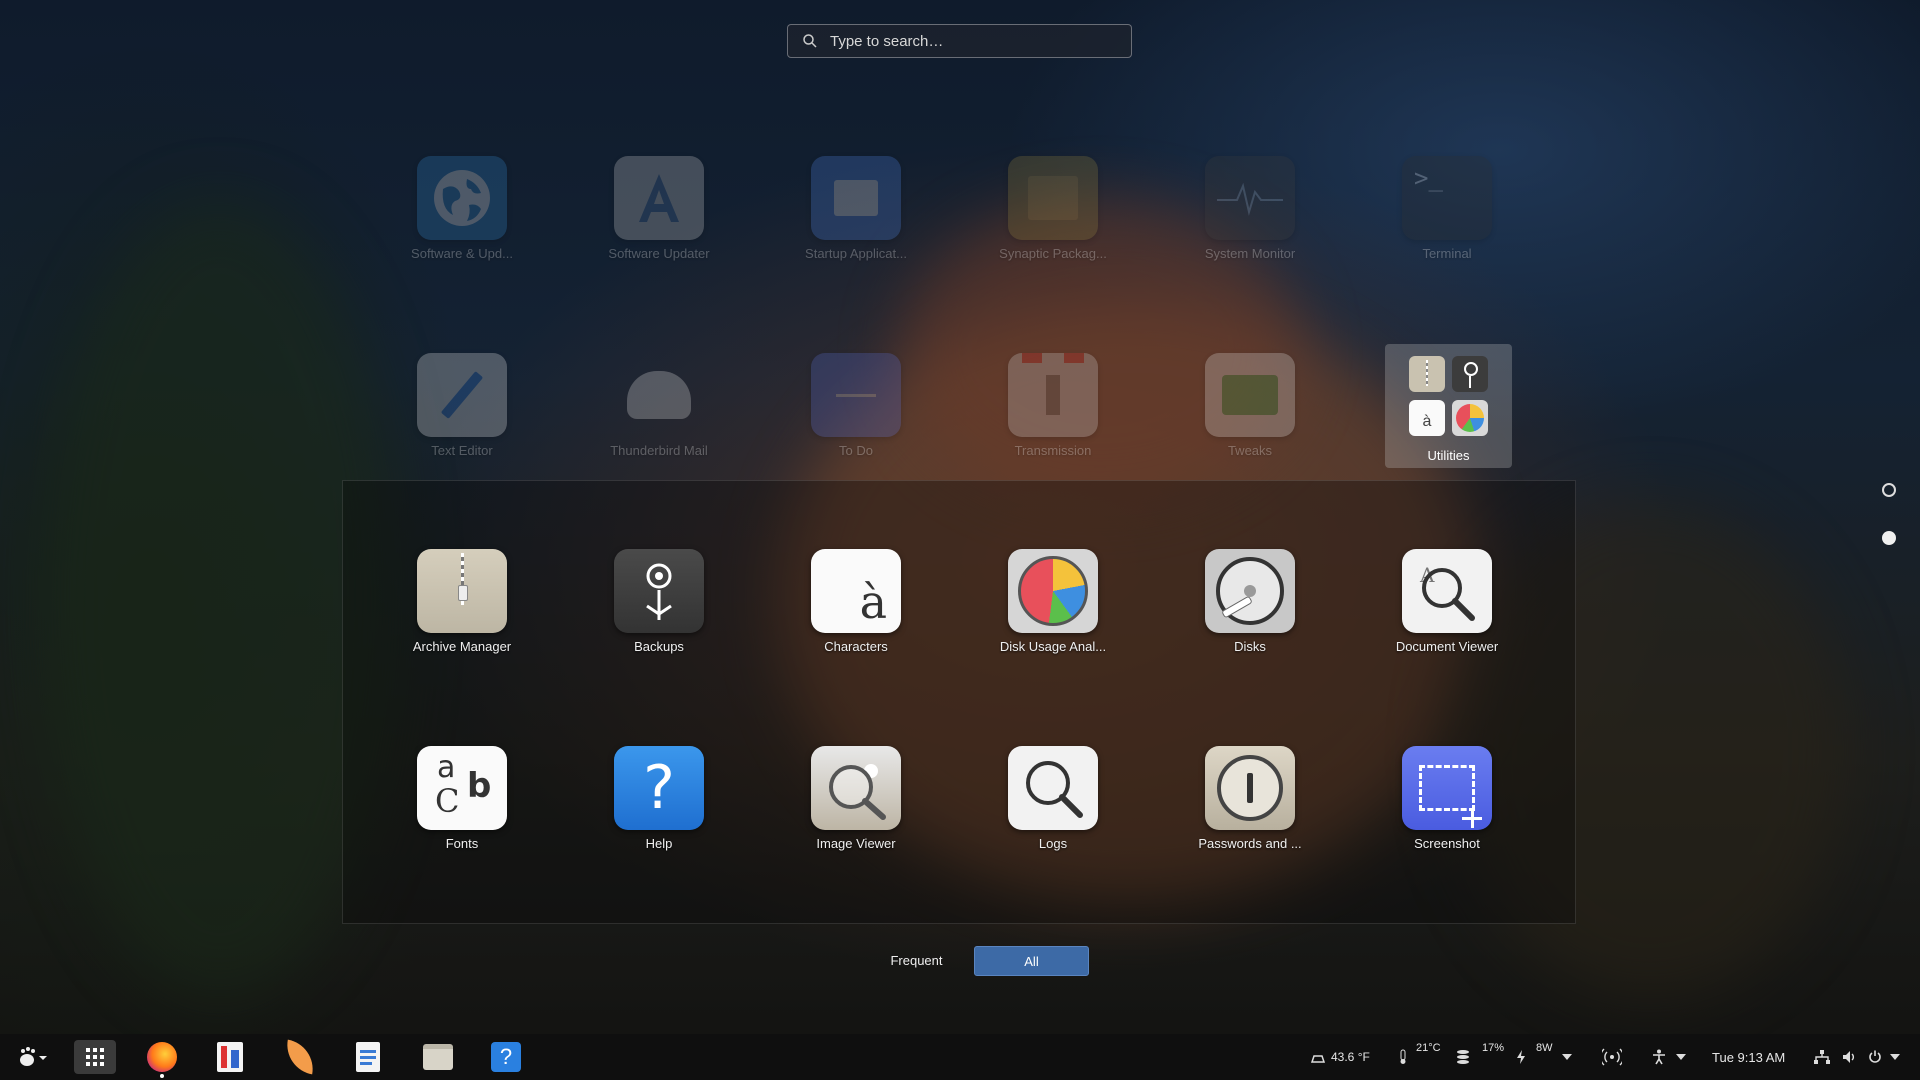 The height and width of the screenshot is (1080, 1920). Describe the element at coordinates (1612, 1057) in the screenshot. I see `network-signal-indicator` at that location.